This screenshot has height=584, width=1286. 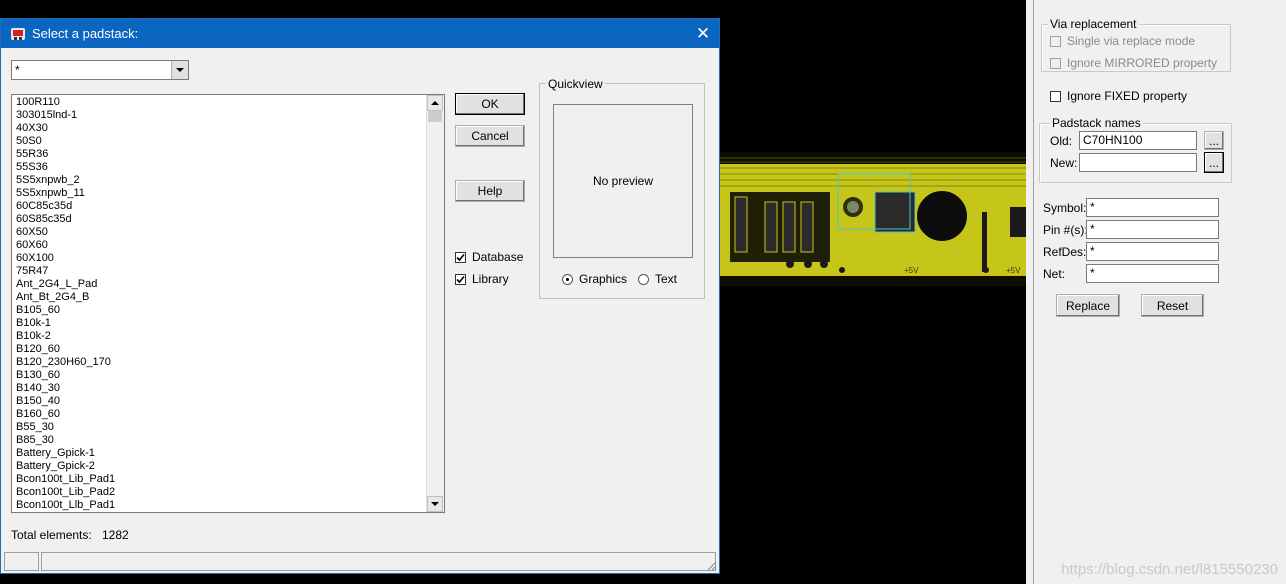 What do you see at coordinates (1065, 230) in the screenshot?
I see `pin-label: Pin #(s):` at bounding box center [1065, 230].